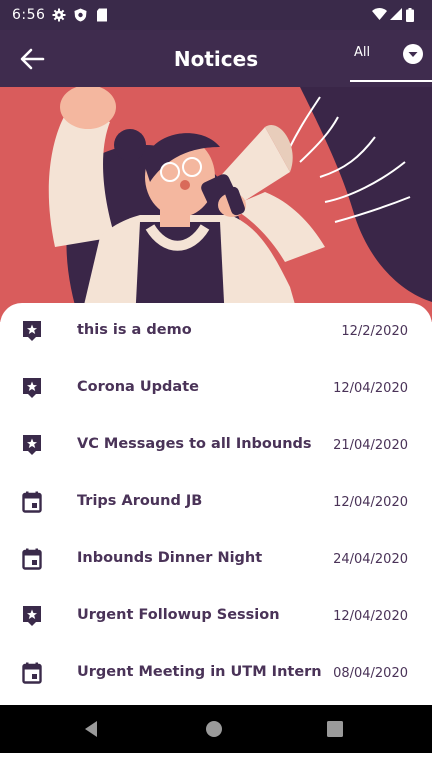  I want to click on notice-row: this is a demo 12/2/2020, so click(216, 331).